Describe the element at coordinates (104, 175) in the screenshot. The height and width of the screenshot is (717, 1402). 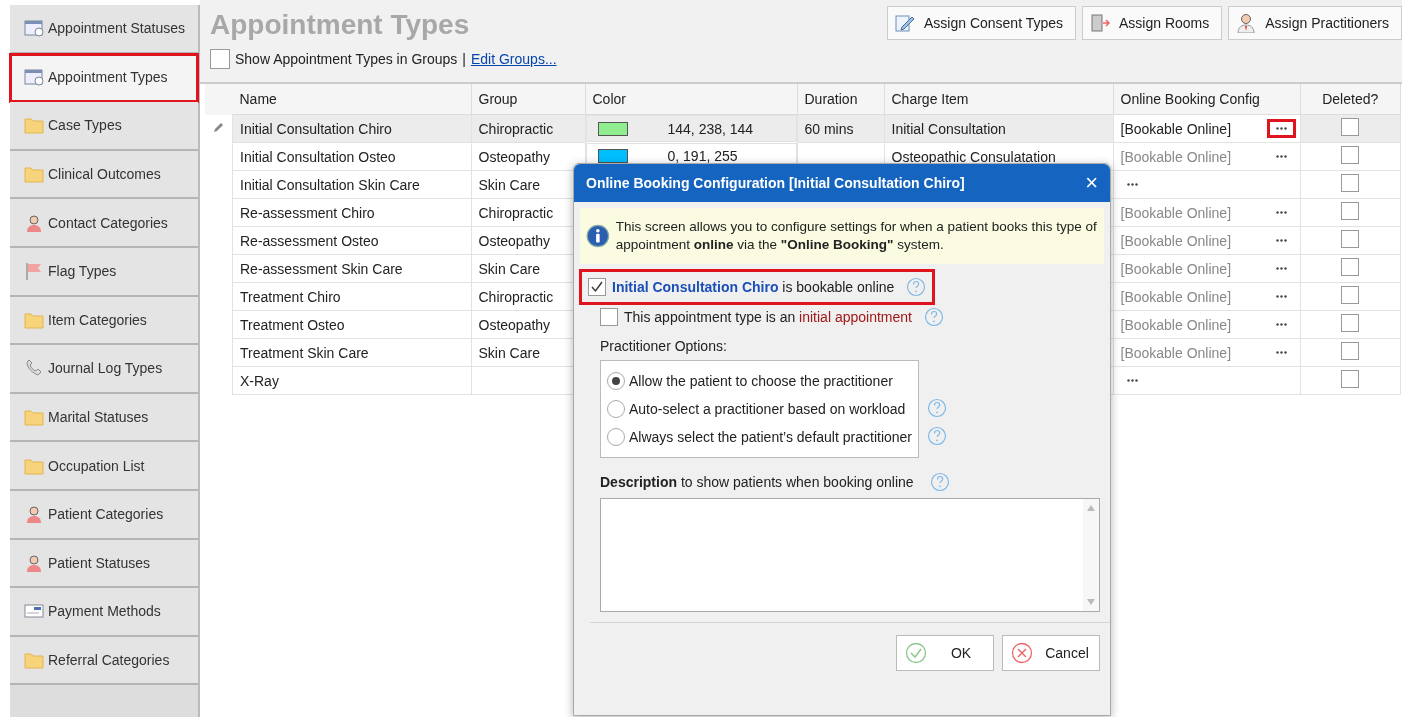
I see `sidebar-item: Clinical Outcomes` at that location.